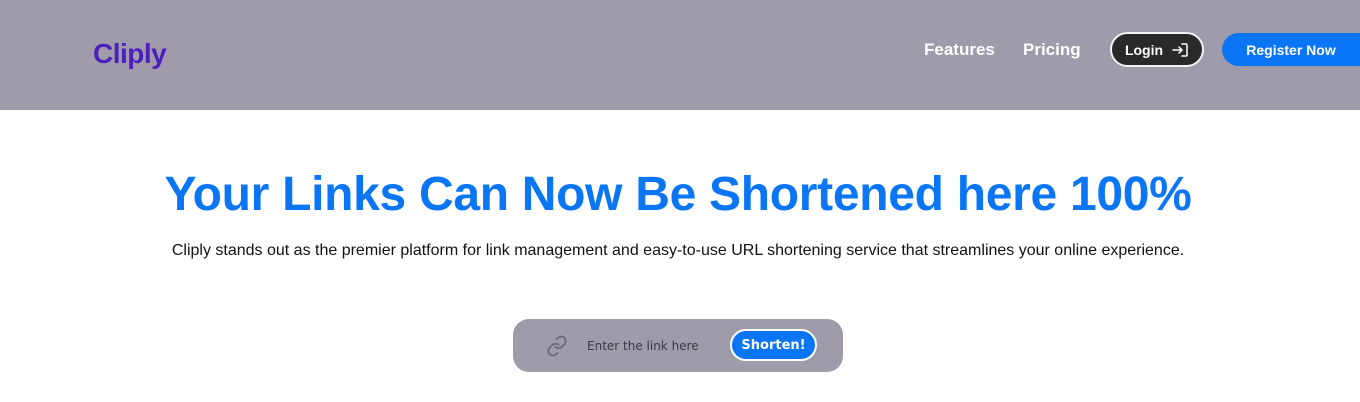 The height and width of the screenshot is (402, 1360). I want to click on shorten-button: Shorten!, so click(773, 345).